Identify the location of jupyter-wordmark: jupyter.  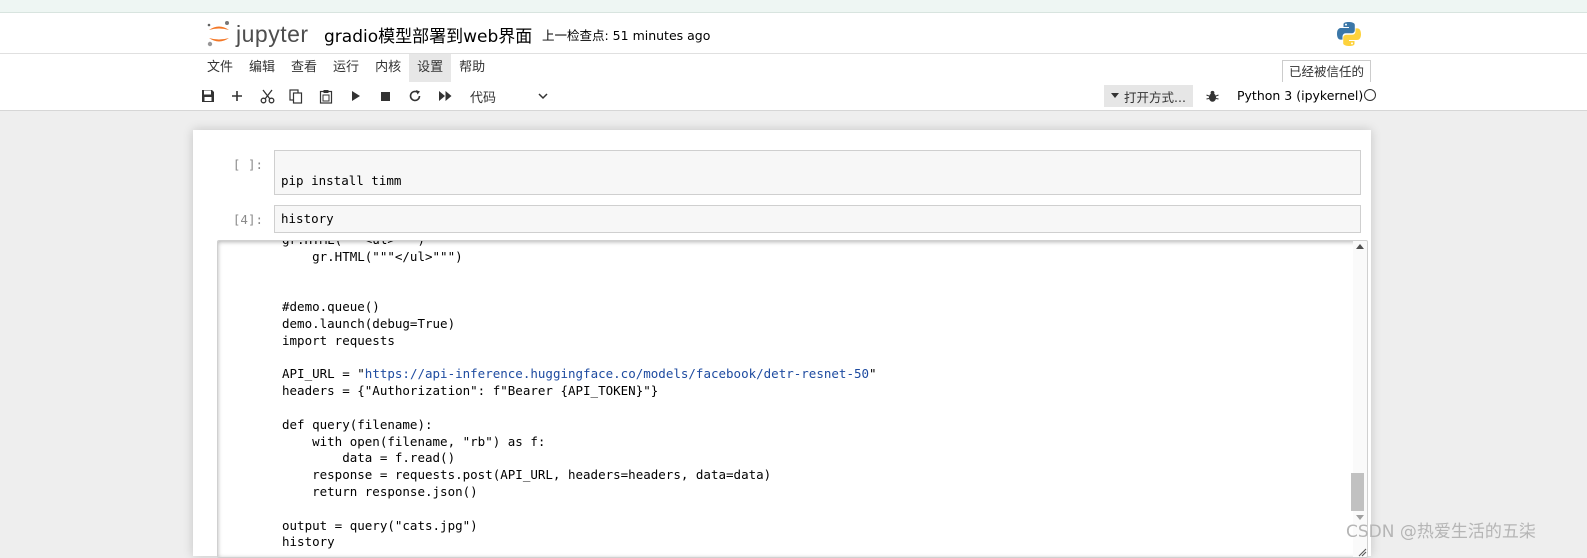
(272, 33).